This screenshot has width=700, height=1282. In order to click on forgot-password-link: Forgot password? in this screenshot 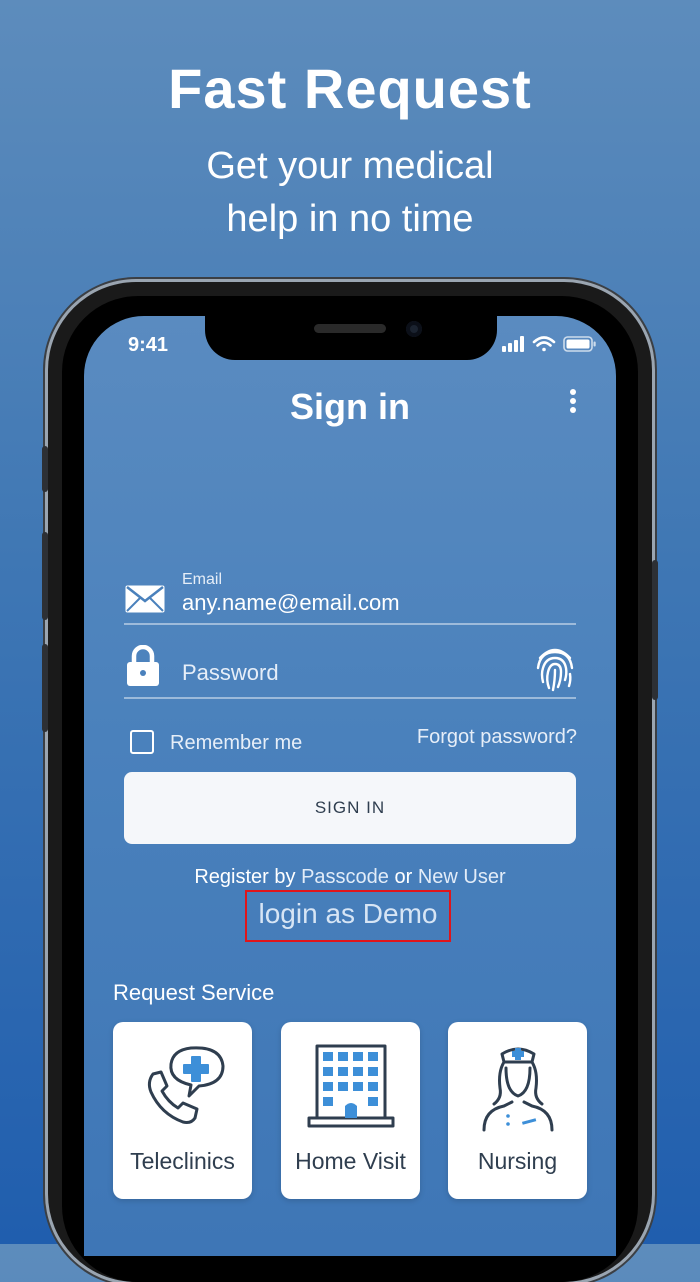, I will do `click(488, 737)`.